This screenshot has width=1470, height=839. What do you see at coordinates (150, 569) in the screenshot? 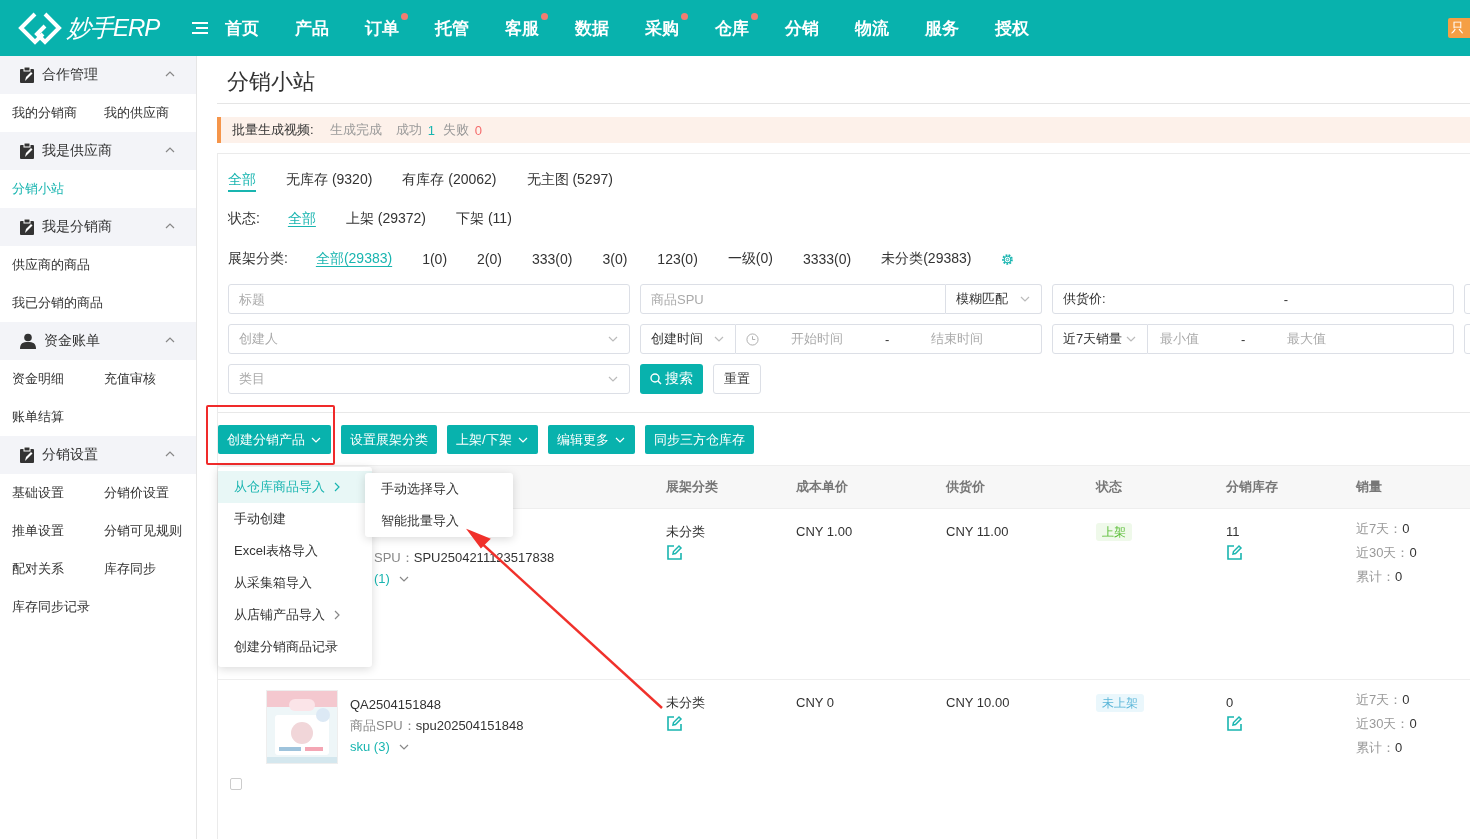
I see `sidebar-item: 库存同步` at bounding box center [150, 569].